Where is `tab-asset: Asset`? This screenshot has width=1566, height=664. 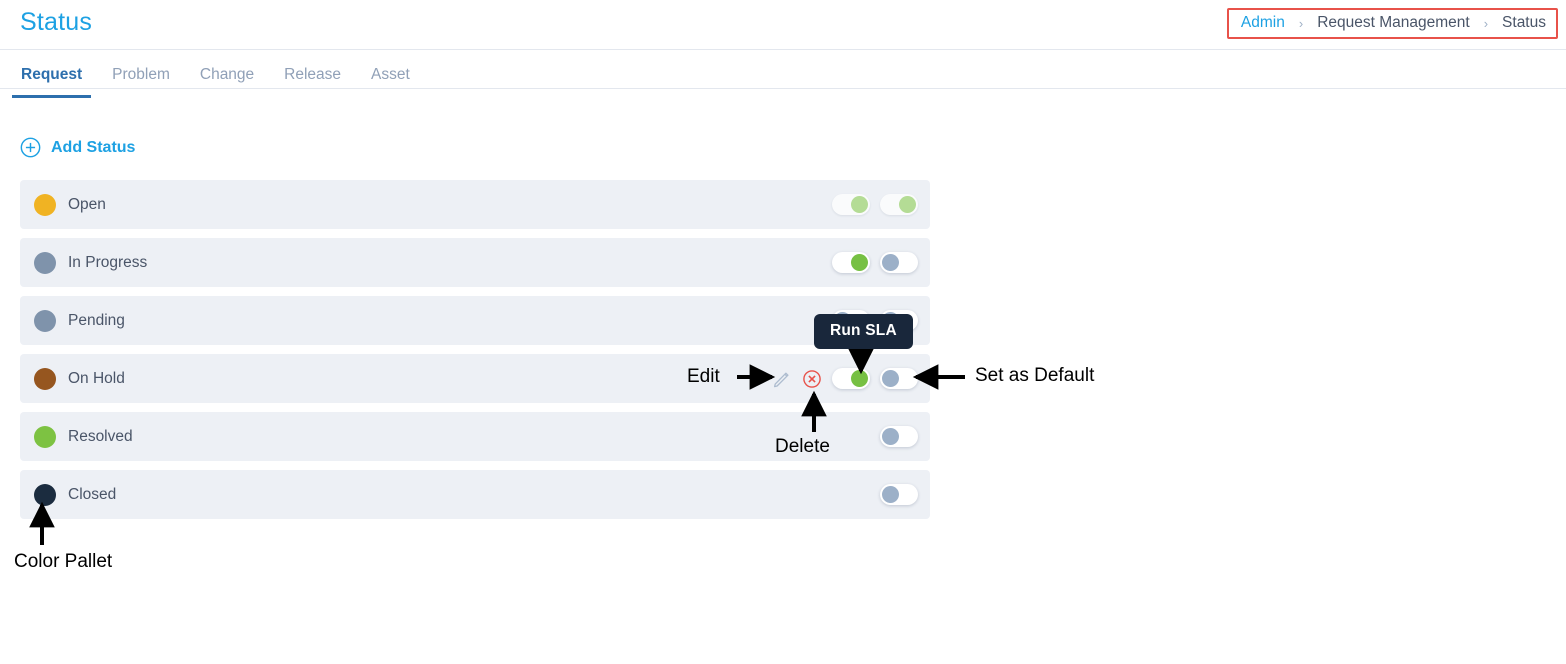
tab-asset: Asset is located at coordinates (390, 74).